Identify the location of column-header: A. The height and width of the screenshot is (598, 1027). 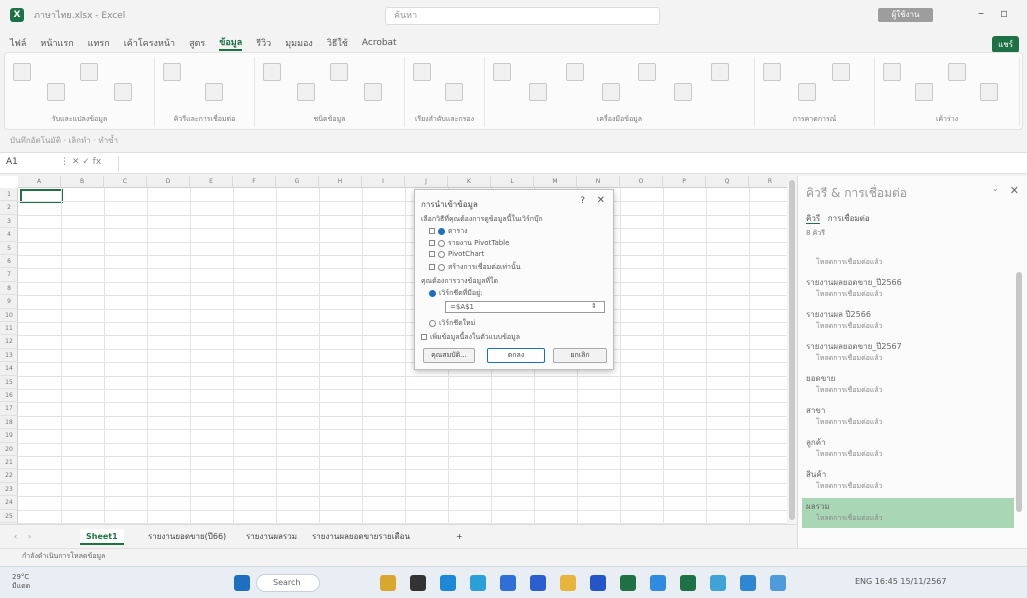
(39, 182).